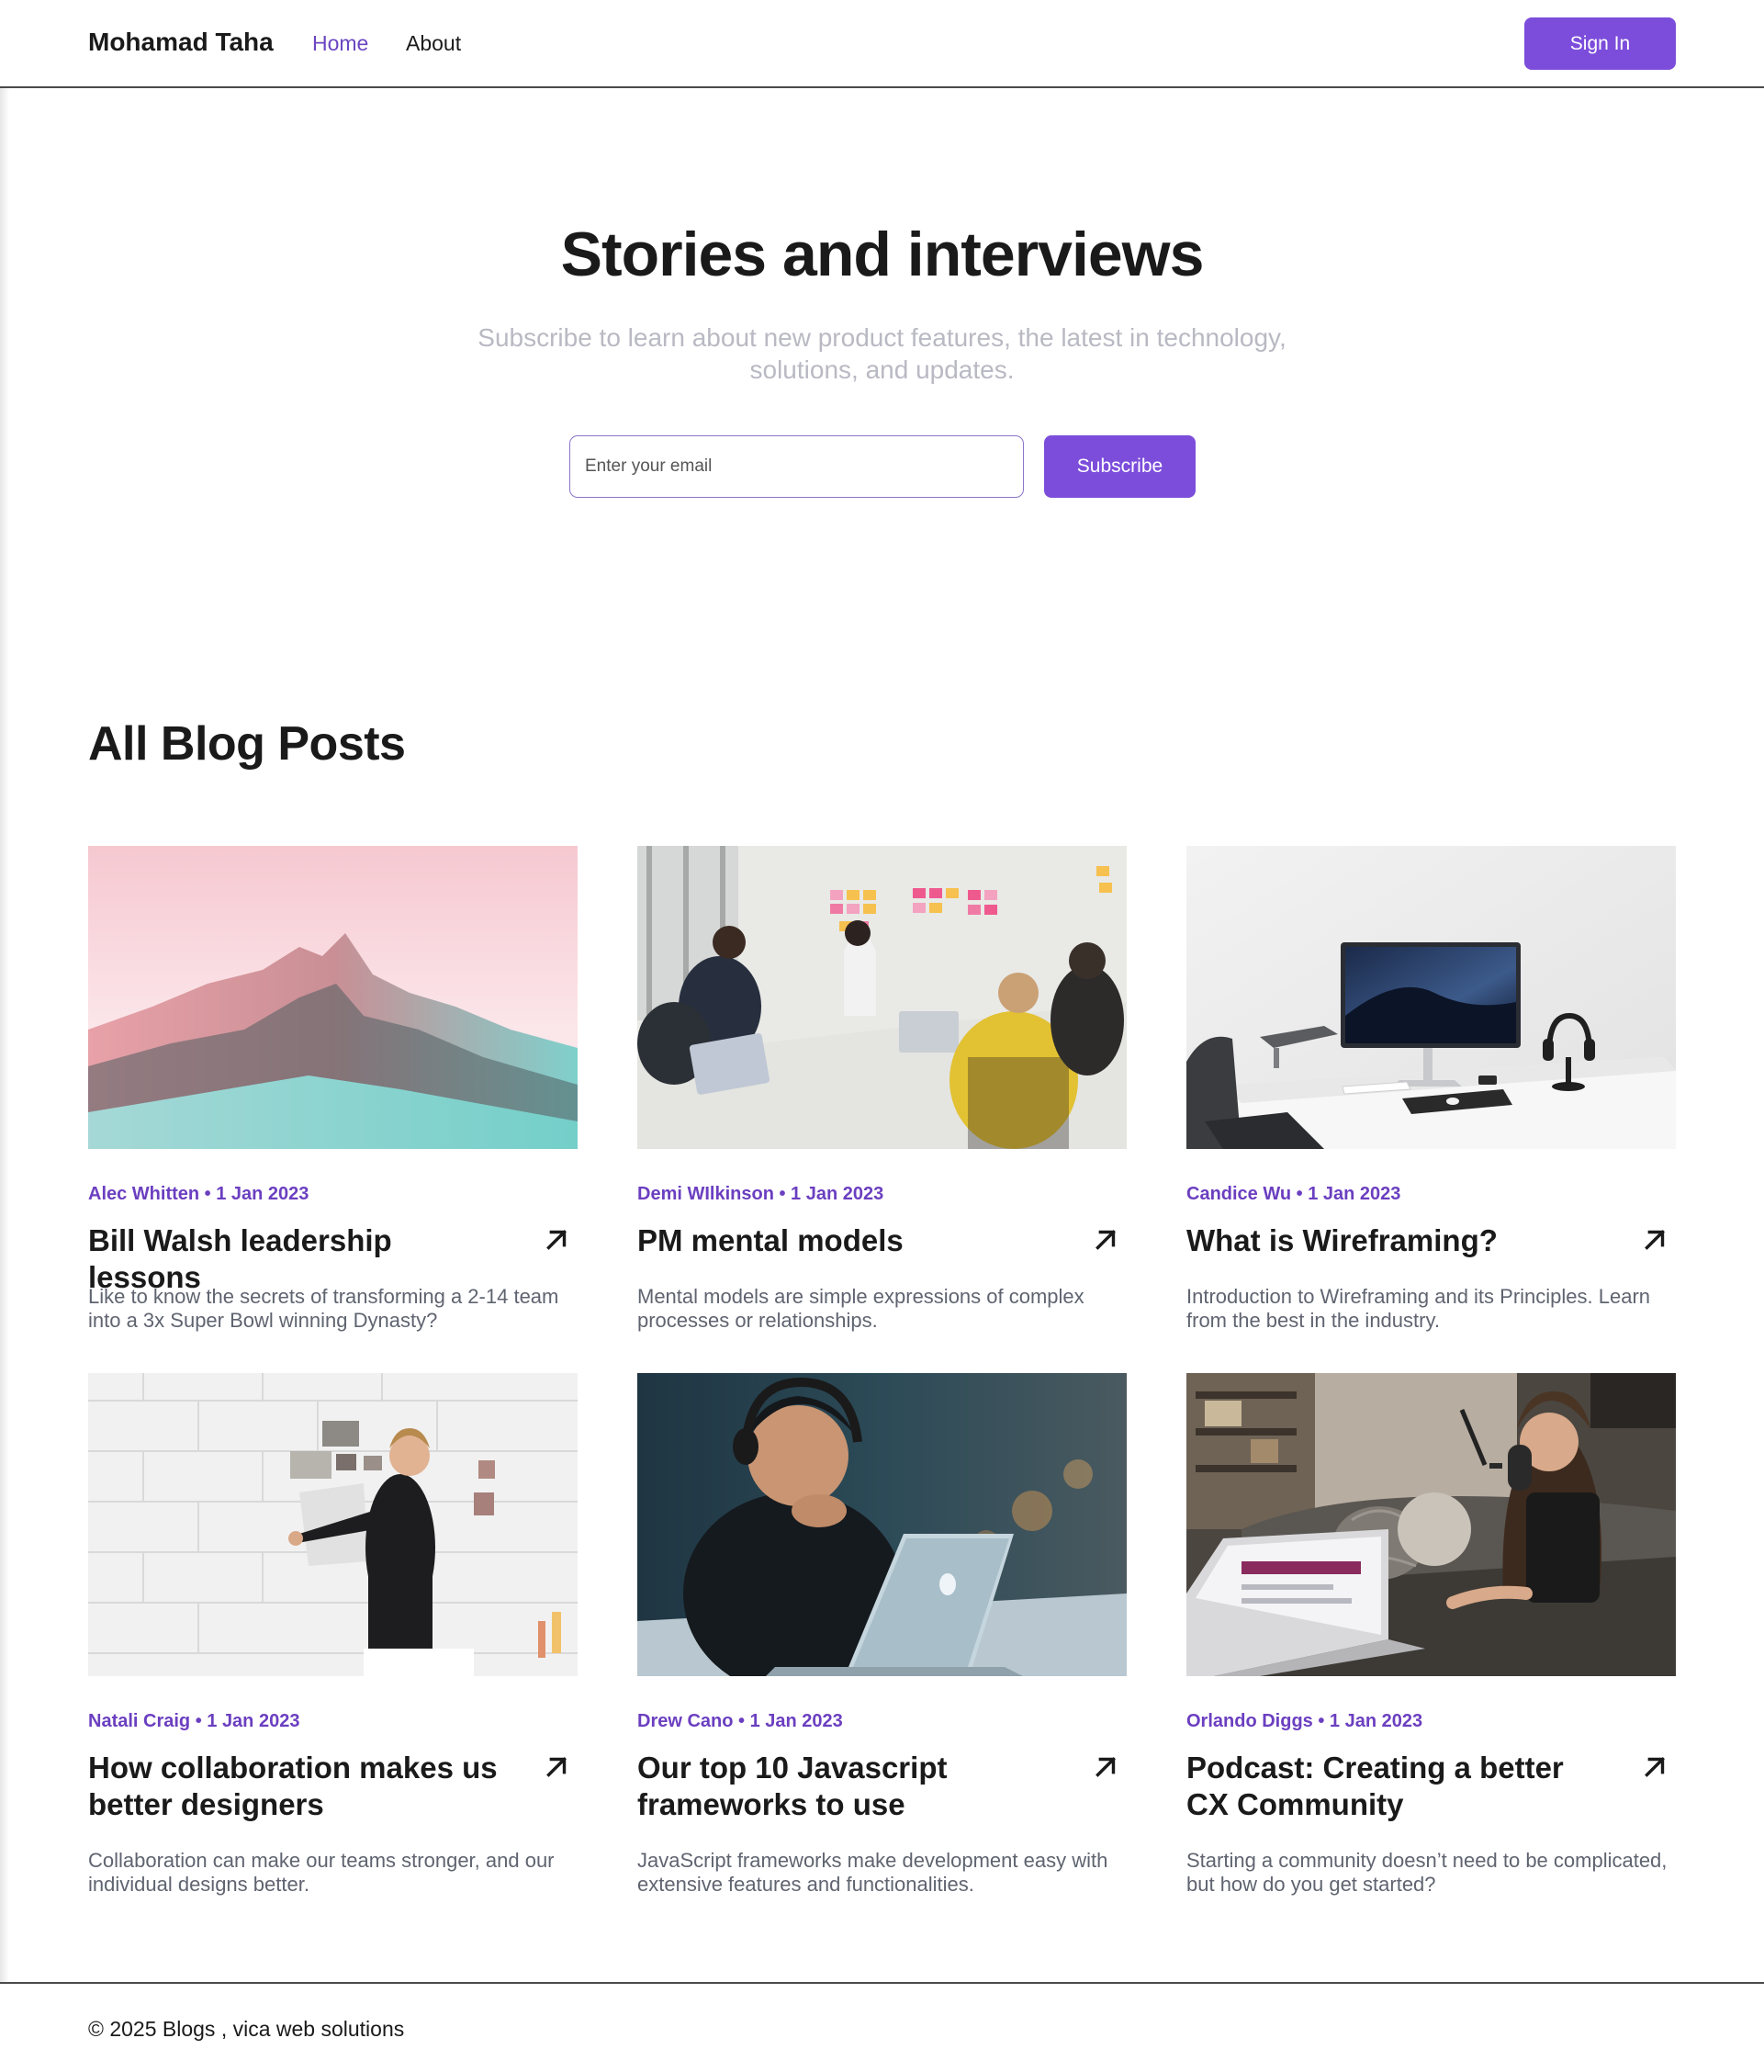  What do you see at coordinates (434, 44) in the screenshot?
I see `nav-about: About` at bounding box center [434, 44].